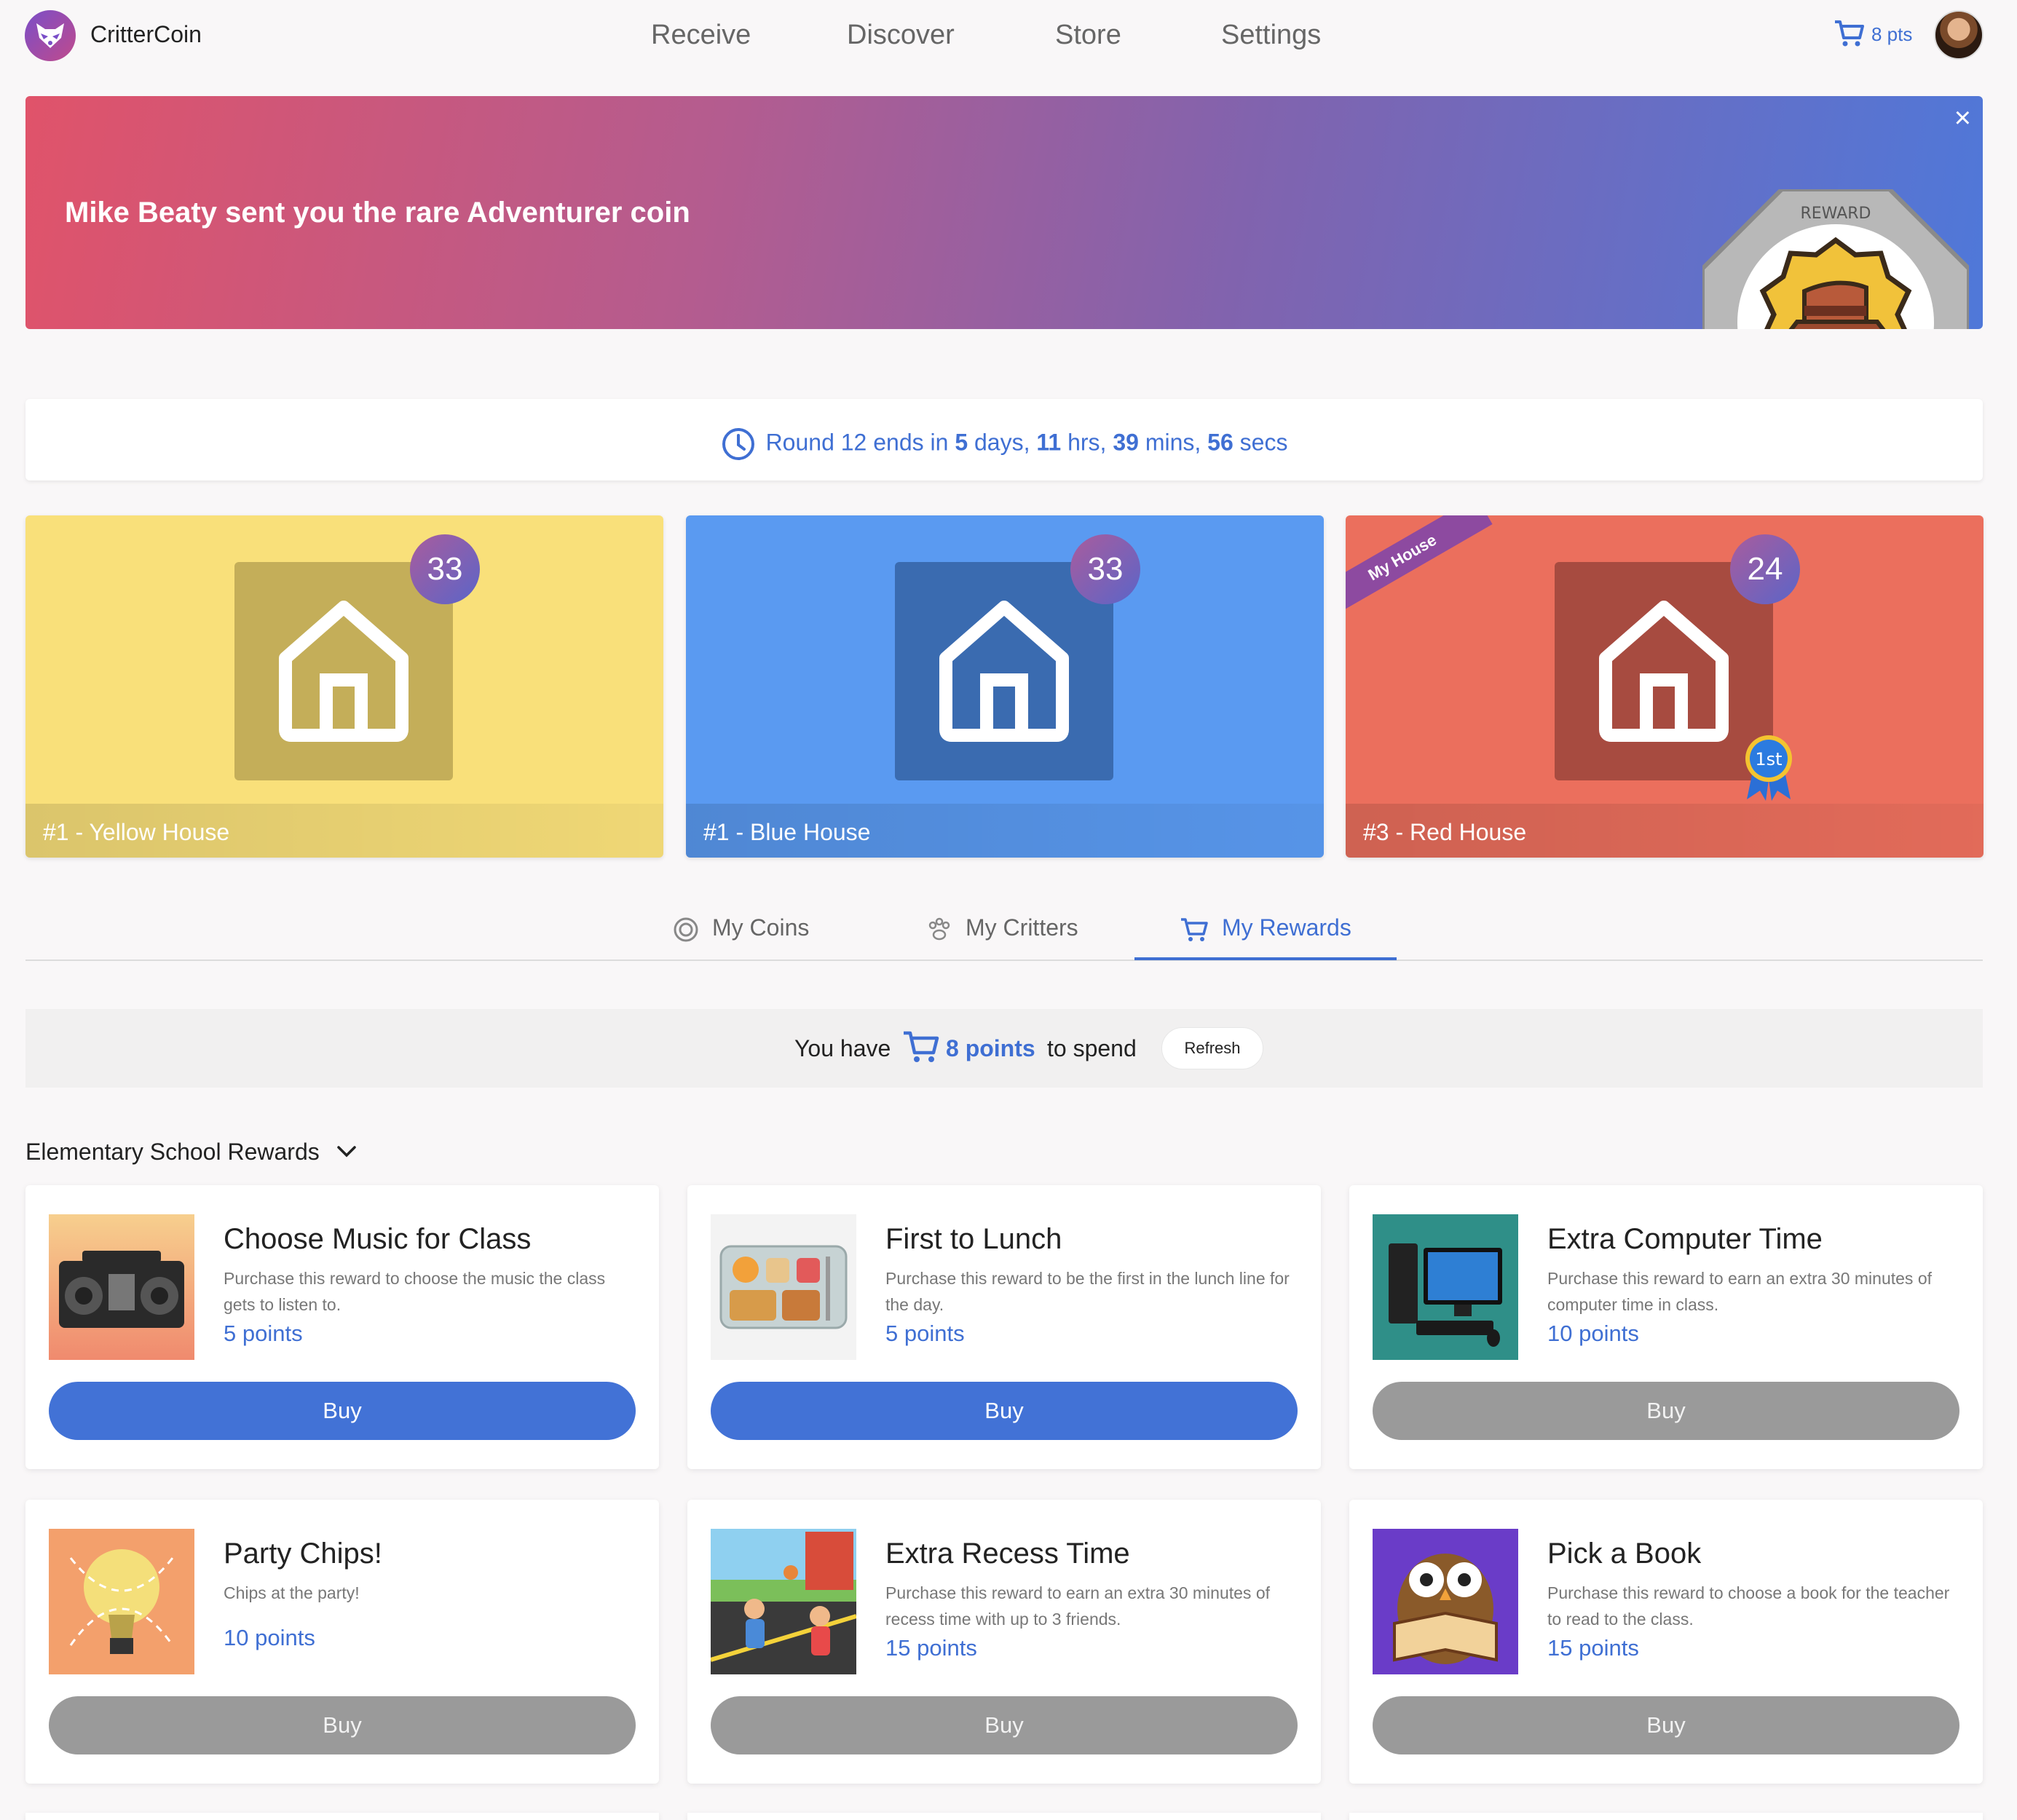 Image resolution: width=2017 pixels, height=1820 pixels. What do you see at coordinates (738, 444) in the screenshot?
I see `clock-icon` at bounding box center [738, 444].